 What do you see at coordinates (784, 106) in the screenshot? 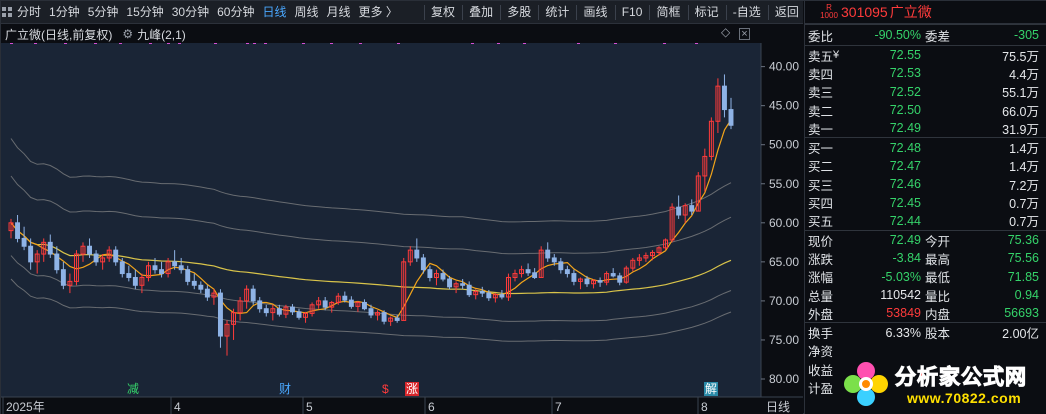
I see `y-tick-label: 45.00` at bounding box center [784, 106].